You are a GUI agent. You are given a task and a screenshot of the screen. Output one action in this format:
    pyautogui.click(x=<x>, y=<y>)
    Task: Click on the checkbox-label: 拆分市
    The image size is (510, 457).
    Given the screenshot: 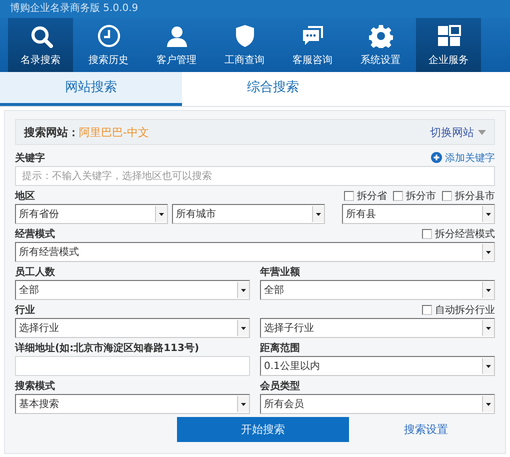 What is the action you would take?
    pyautogui.click(x=421, y=196)
    